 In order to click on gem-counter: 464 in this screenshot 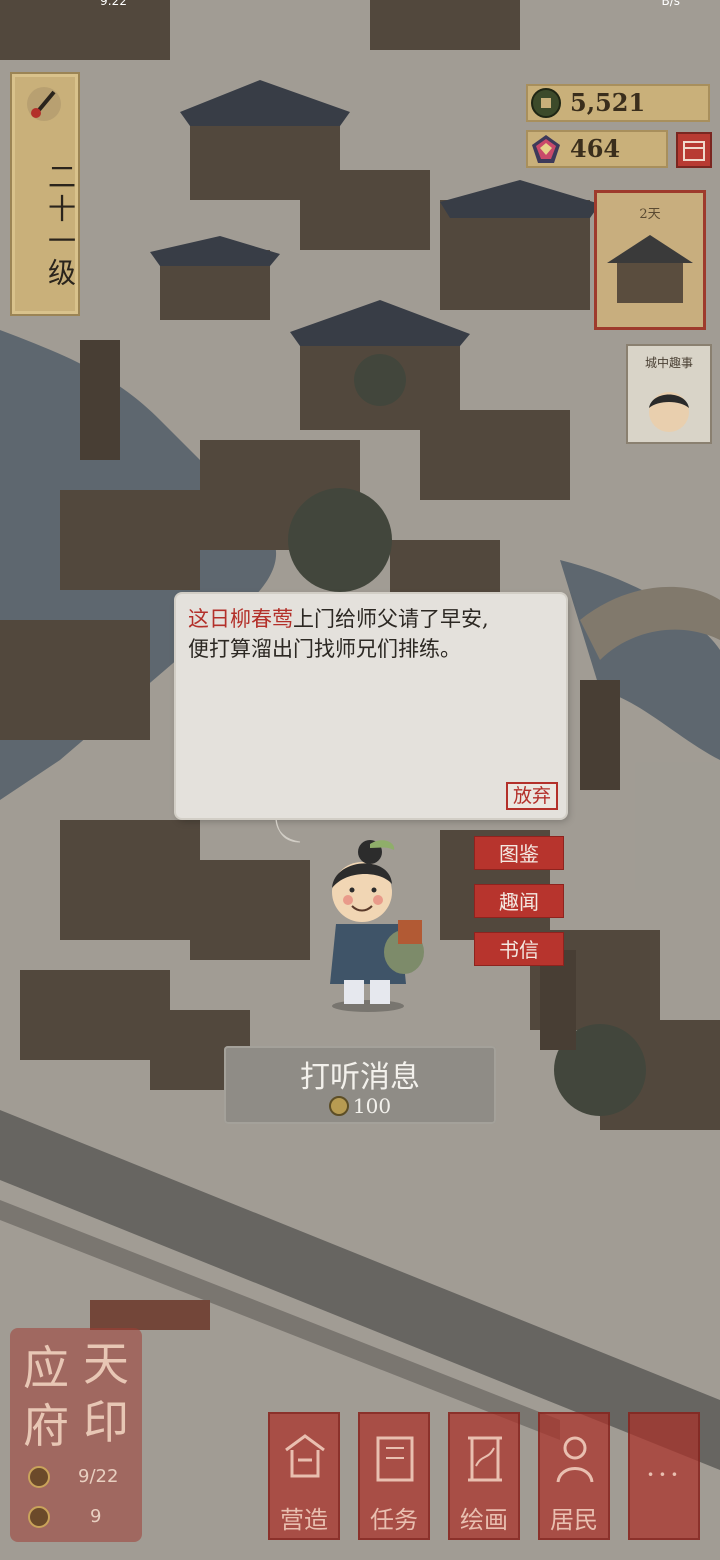, I will do `click(597, 149)`.